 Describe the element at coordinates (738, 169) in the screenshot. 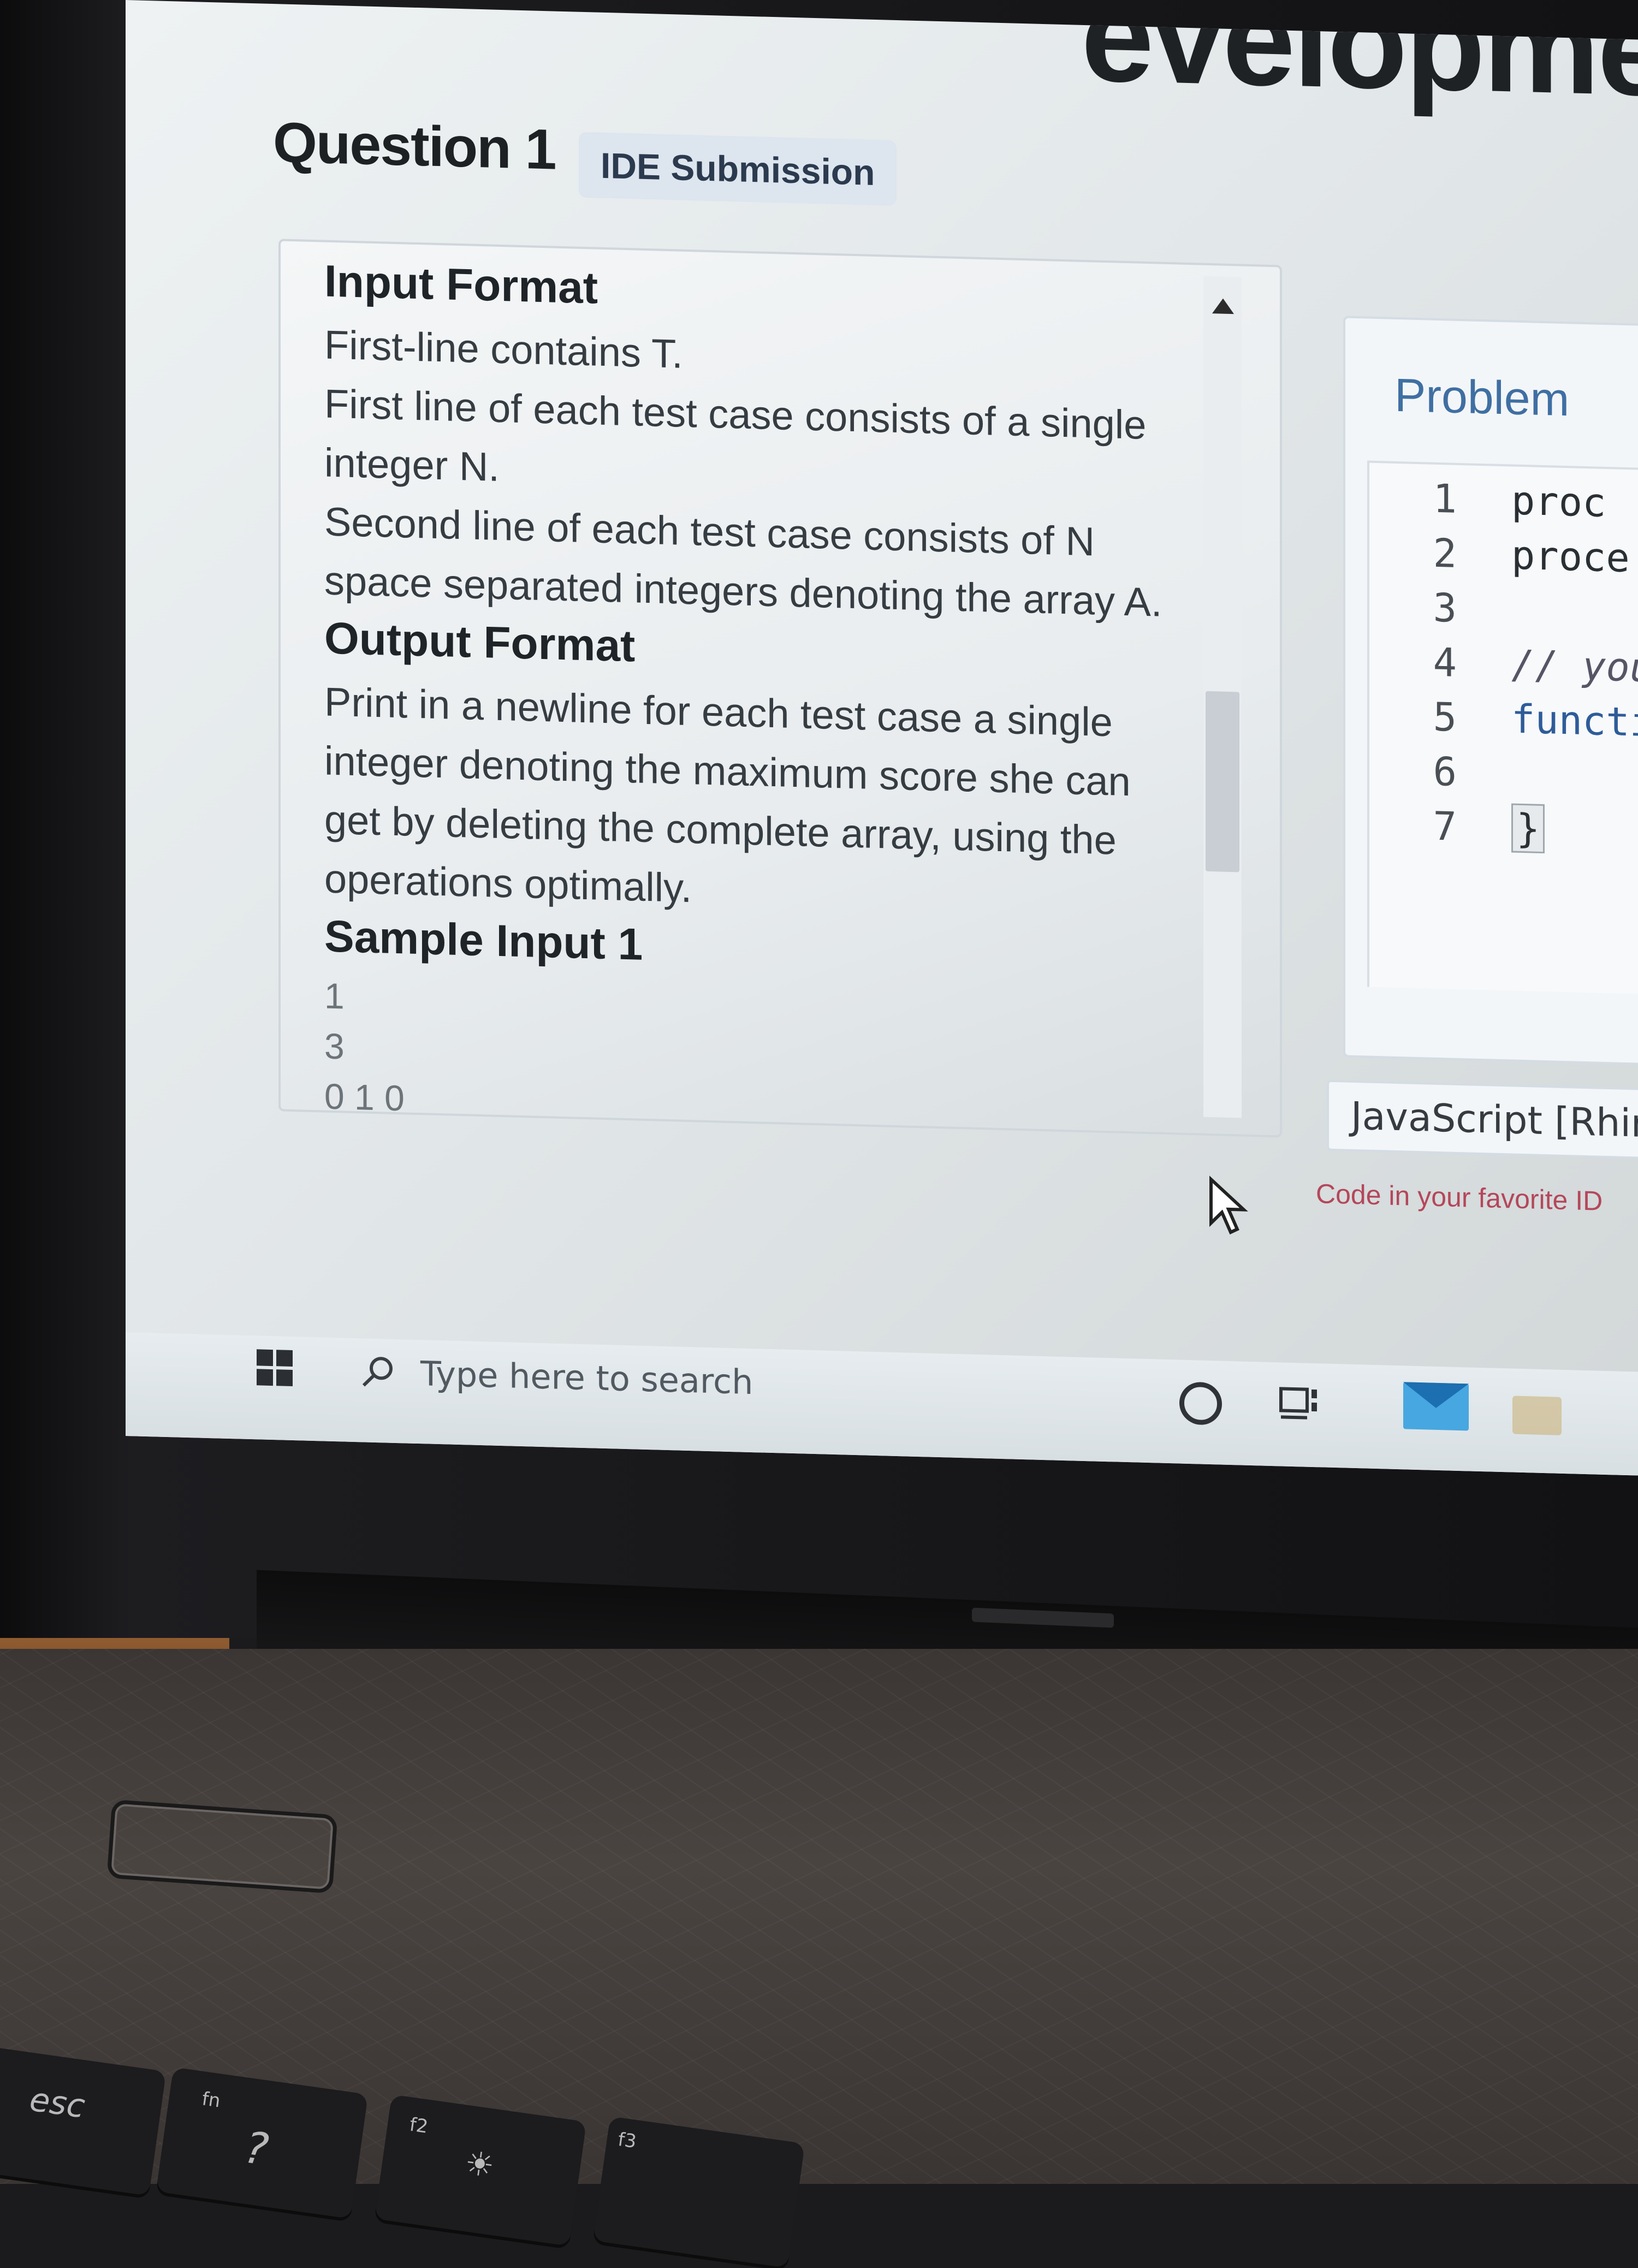

I see `submission-type-badge: IDE Submission` at that location.